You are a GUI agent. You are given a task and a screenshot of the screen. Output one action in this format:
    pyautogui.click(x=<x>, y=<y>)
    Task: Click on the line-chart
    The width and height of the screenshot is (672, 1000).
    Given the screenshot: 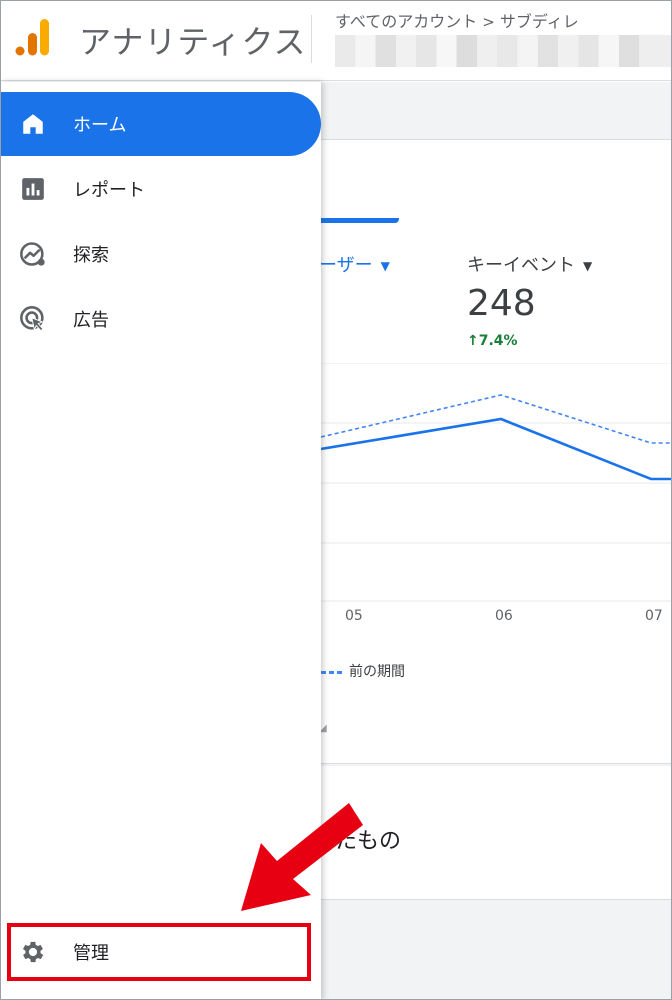 What is the action you would take?
    pyautogui.click(x=496, y=482)
    